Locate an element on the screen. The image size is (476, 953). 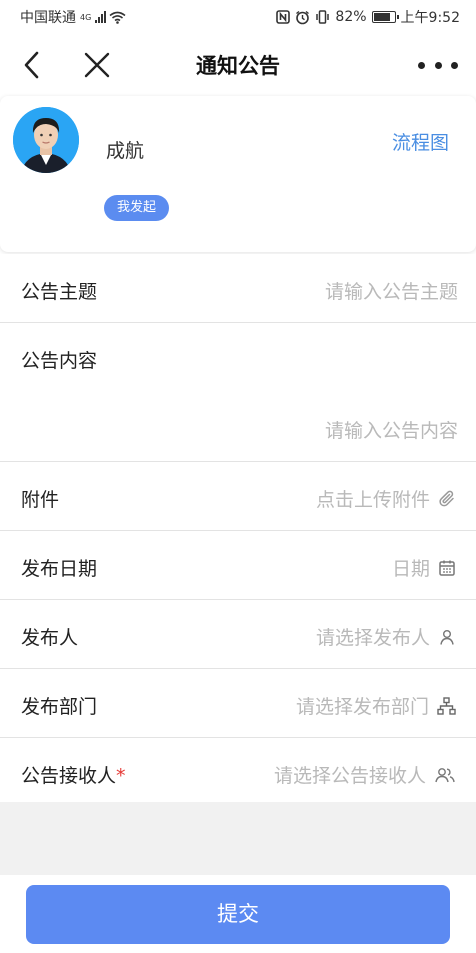
clock: 上午9:52 is located at coordinates (430, 18).